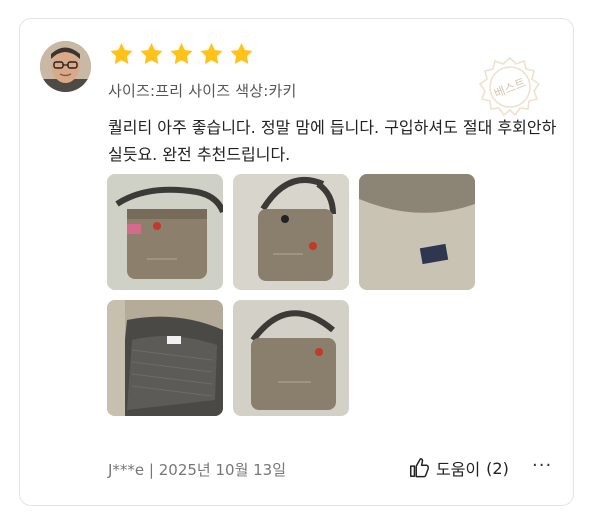 This screenshot has width=597, height=521. Describe the element at coordinates (497, 468) in the screenshot. I see `helpful-count: (2)` at that location.